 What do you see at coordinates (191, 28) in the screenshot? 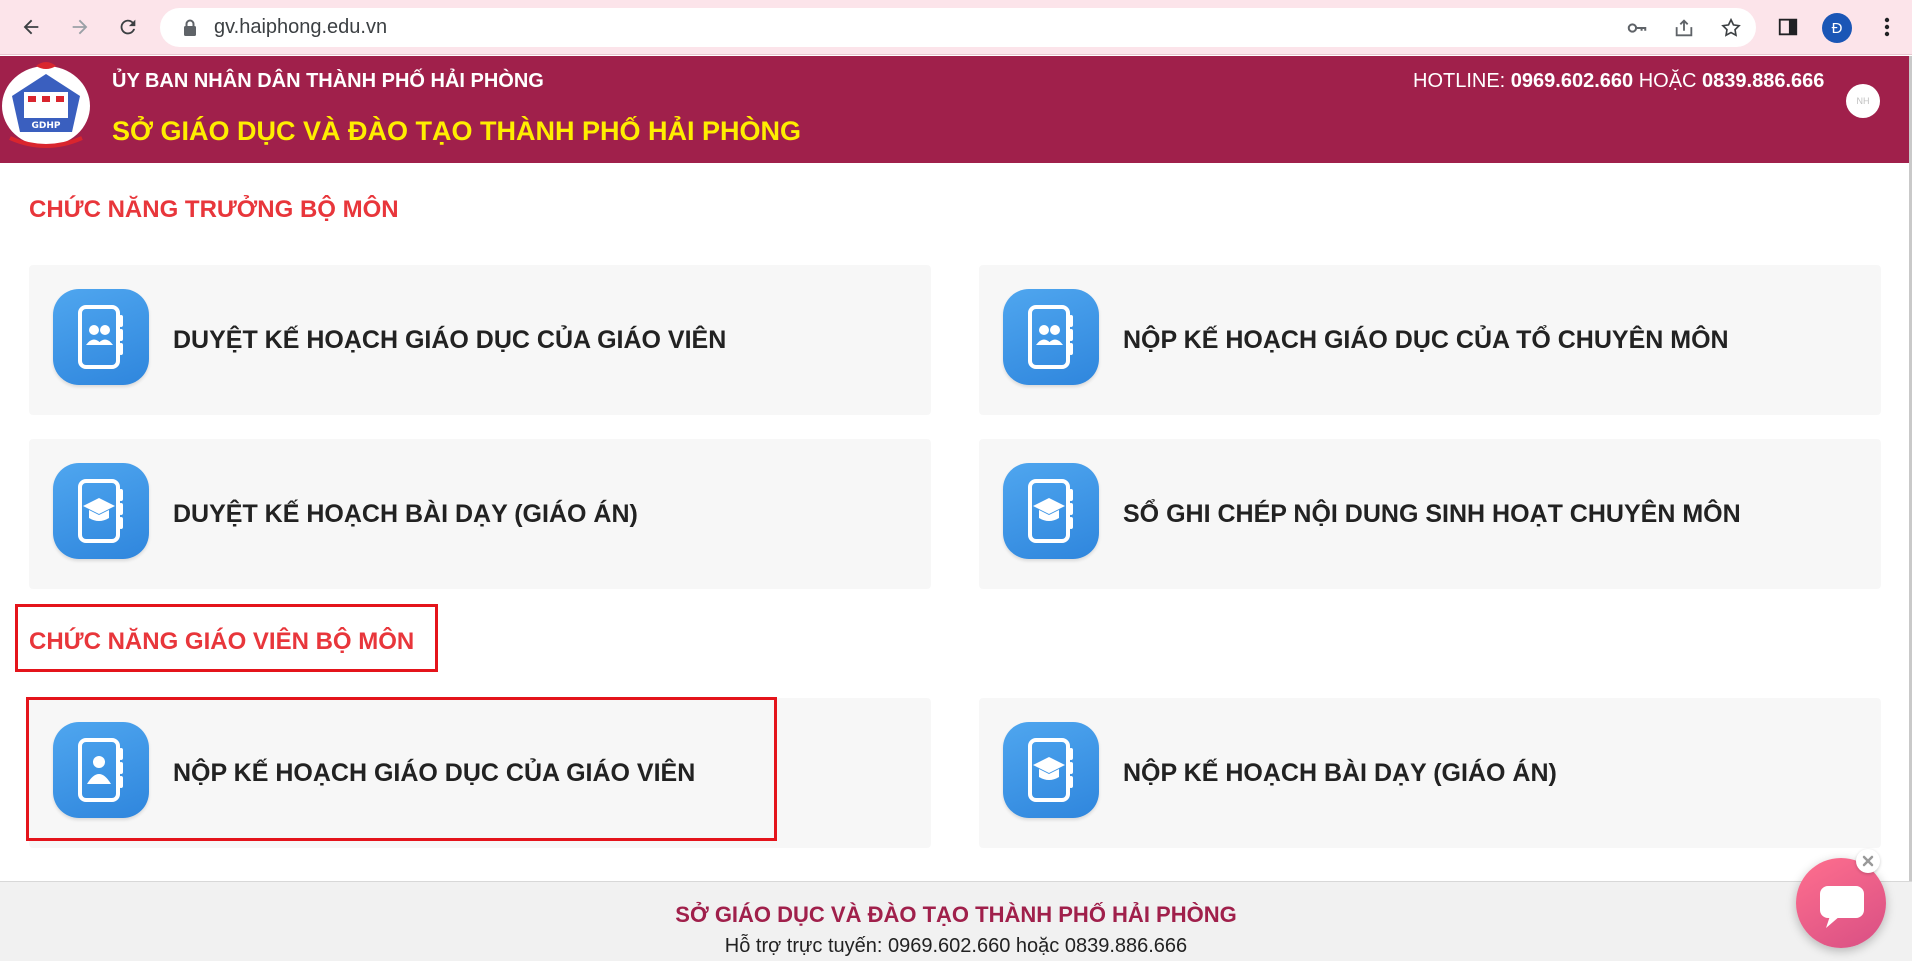
I see `lock-icon` at bounding box center [191, 28].